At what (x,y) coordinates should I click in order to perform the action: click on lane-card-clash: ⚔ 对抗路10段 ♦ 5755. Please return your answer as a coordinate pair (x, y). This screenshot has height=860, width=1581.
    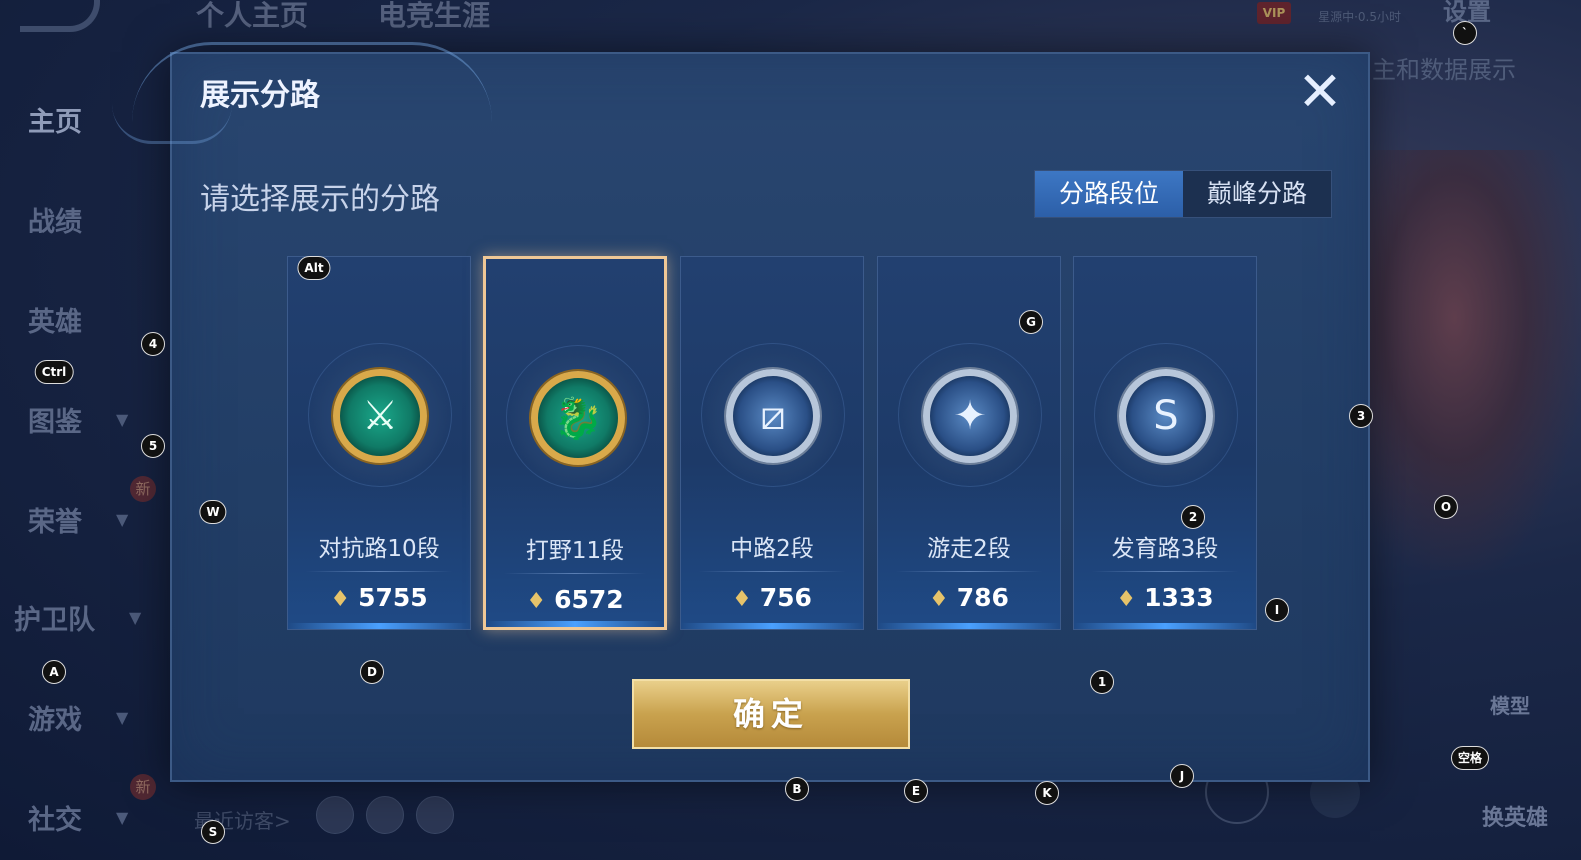
    Looking at the image, I should click on (379, 443).